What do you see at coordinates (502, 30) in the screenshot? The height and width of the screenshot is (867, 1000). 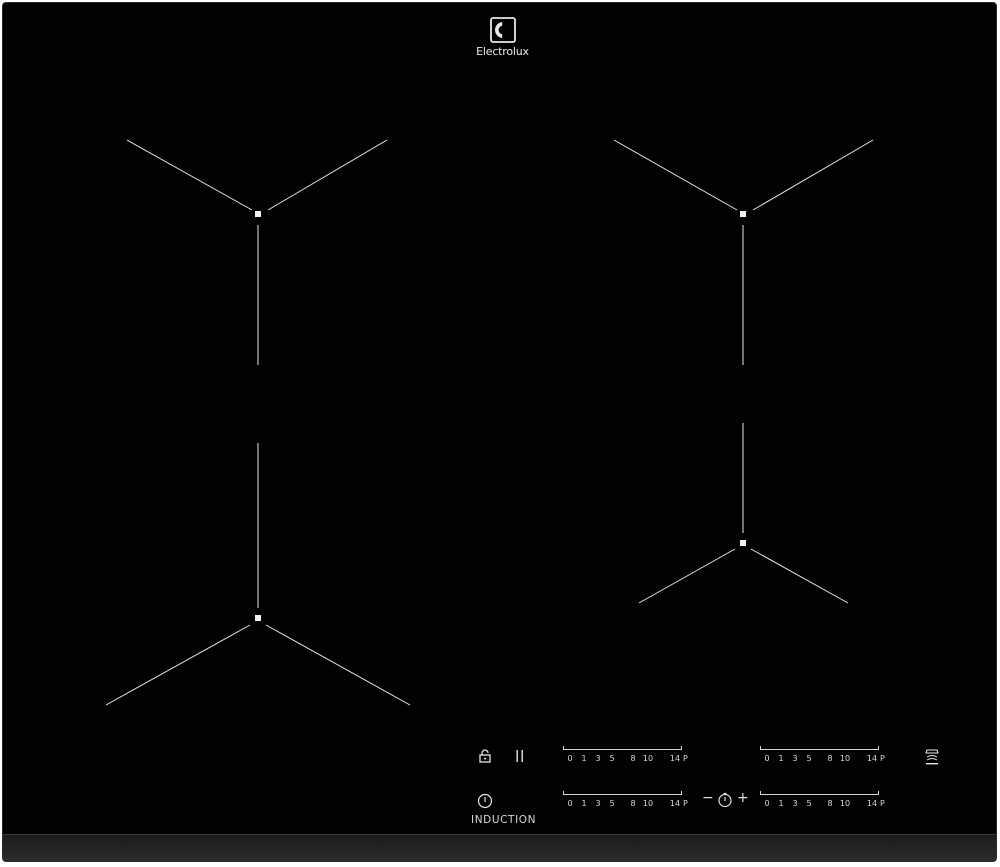 I see `electrolux-logo-icon` at bounding box center [502, 30].